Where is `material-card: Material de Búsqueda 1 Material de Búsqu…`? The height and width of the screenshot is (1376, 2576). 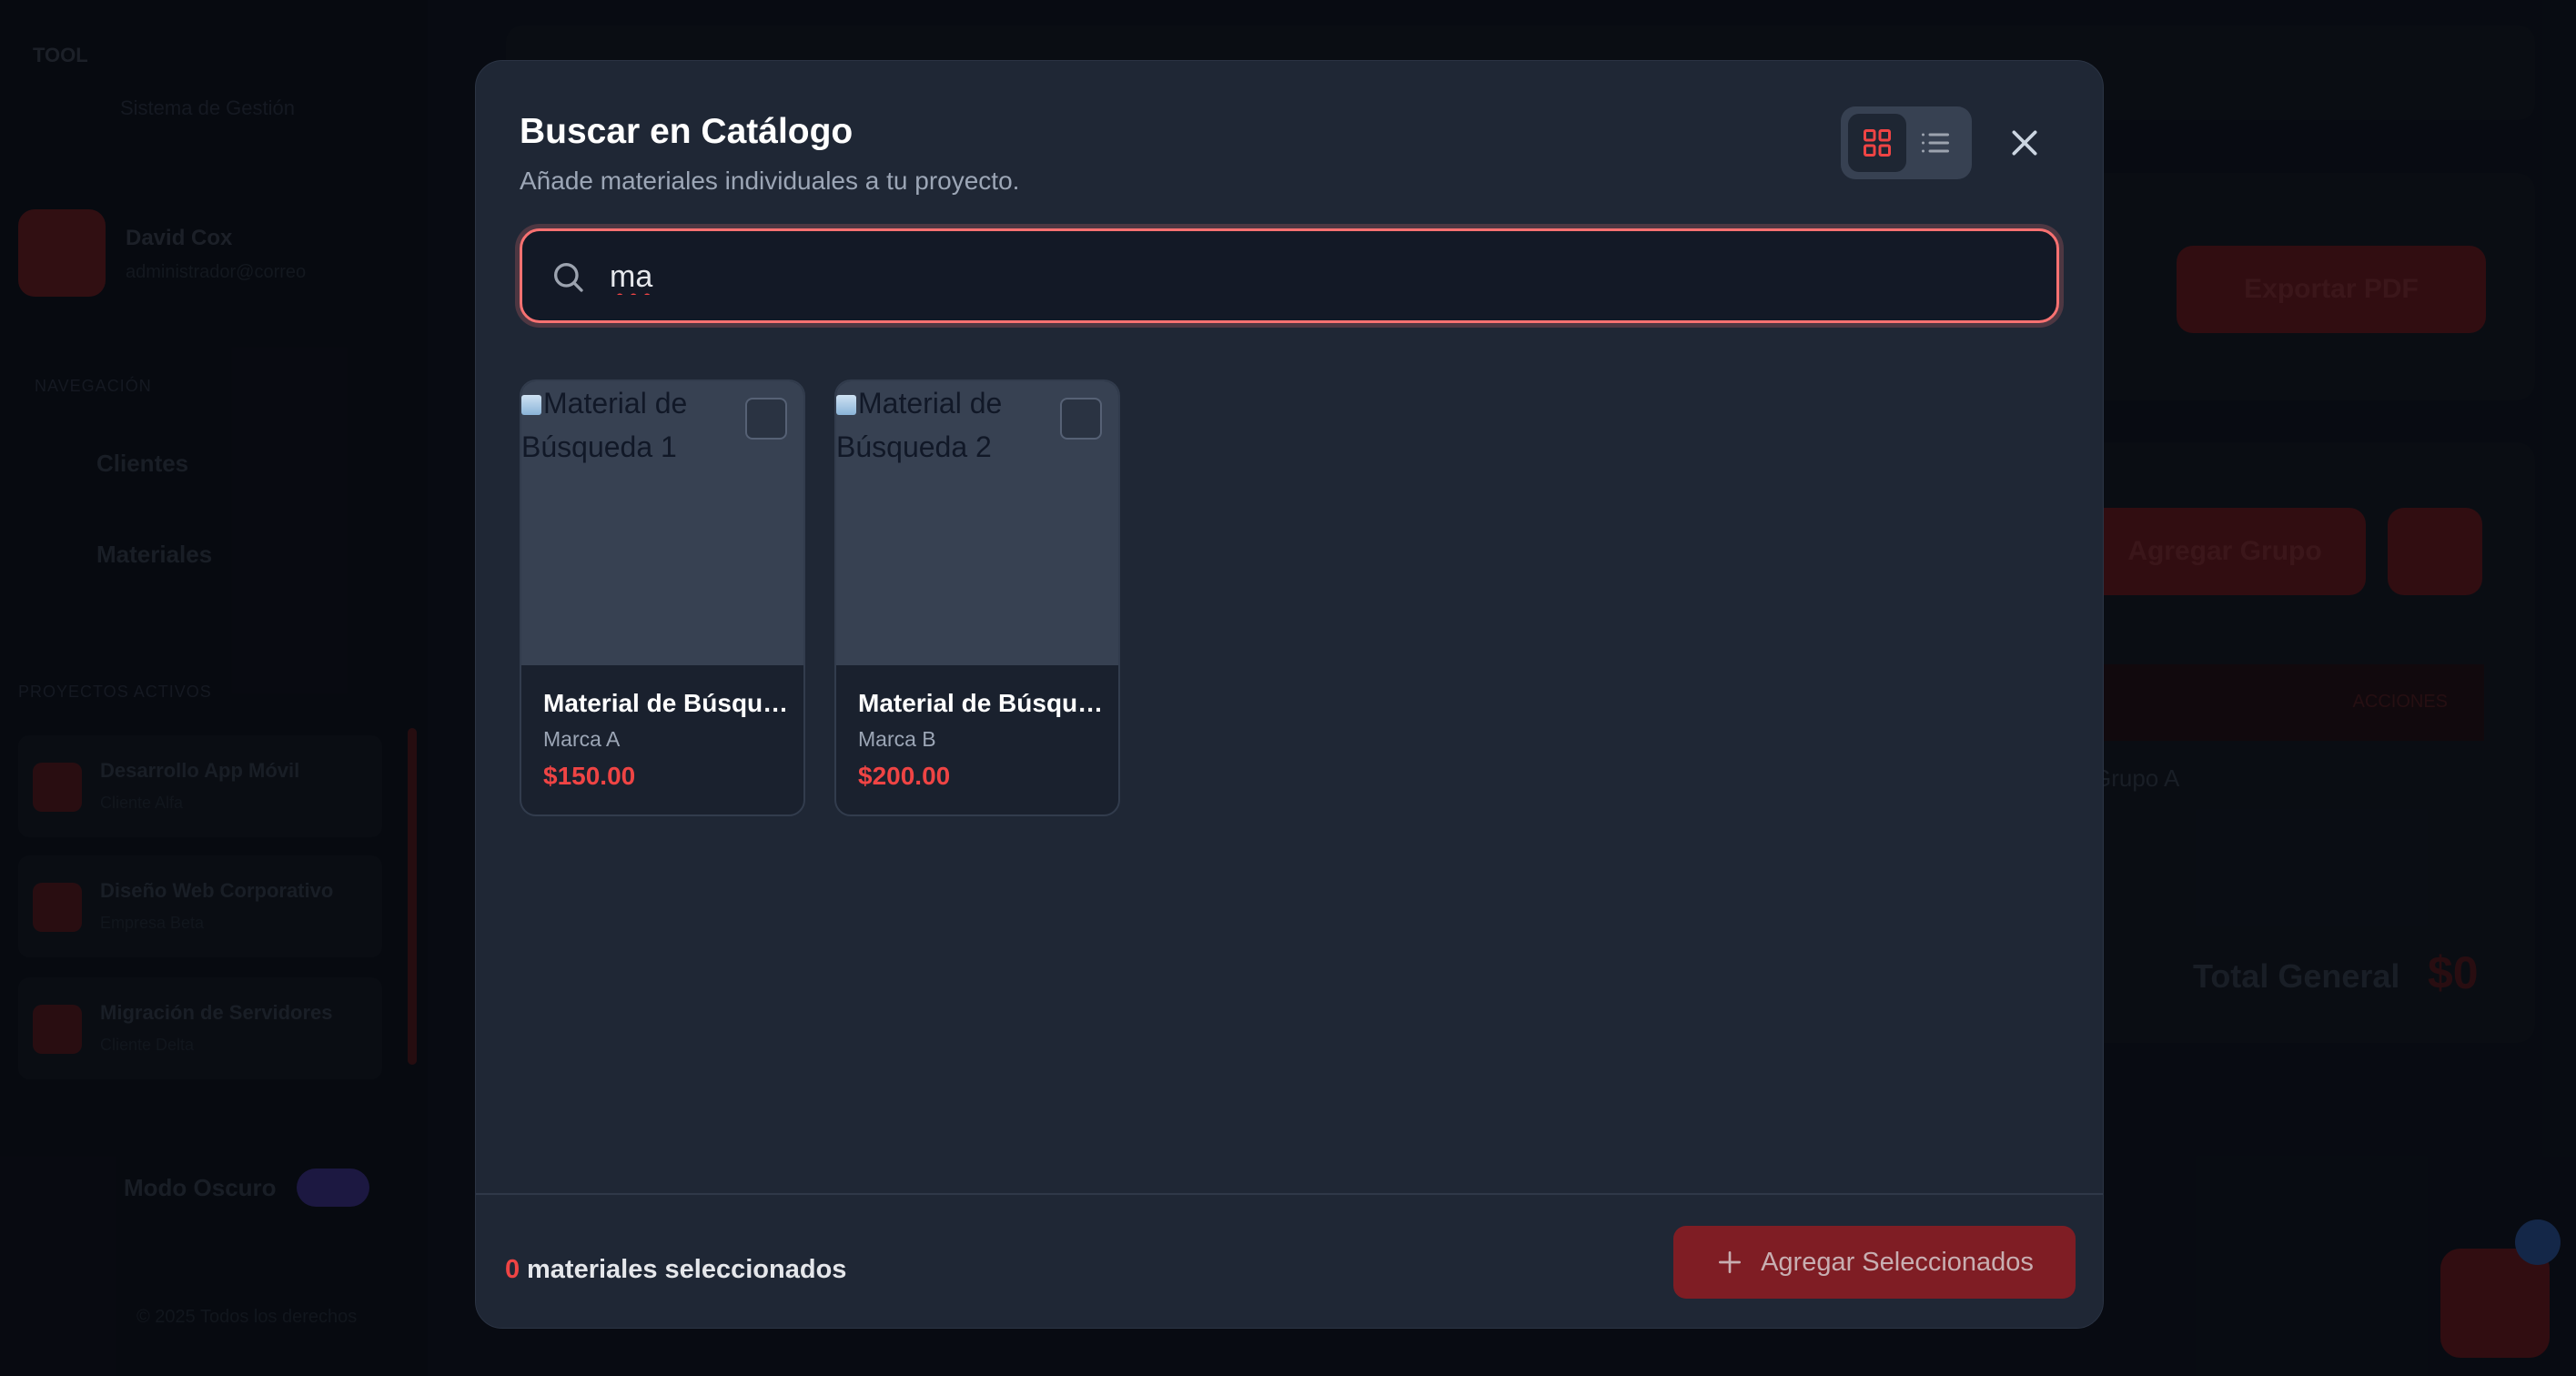
material-card: Material de Búsqueda 1 Material de Búsqu… is located at coordinates (662, 597).